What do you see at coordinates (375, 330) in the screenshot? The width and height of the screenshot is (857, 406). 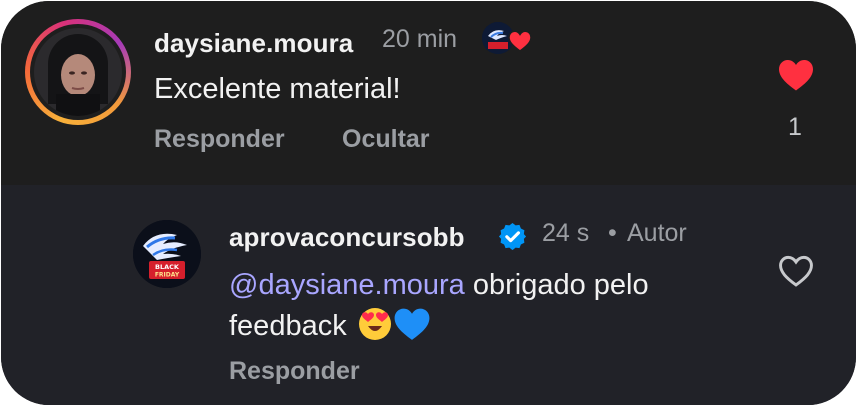 I see `heart-eyes-emoji` at bounding box center [375, 330].